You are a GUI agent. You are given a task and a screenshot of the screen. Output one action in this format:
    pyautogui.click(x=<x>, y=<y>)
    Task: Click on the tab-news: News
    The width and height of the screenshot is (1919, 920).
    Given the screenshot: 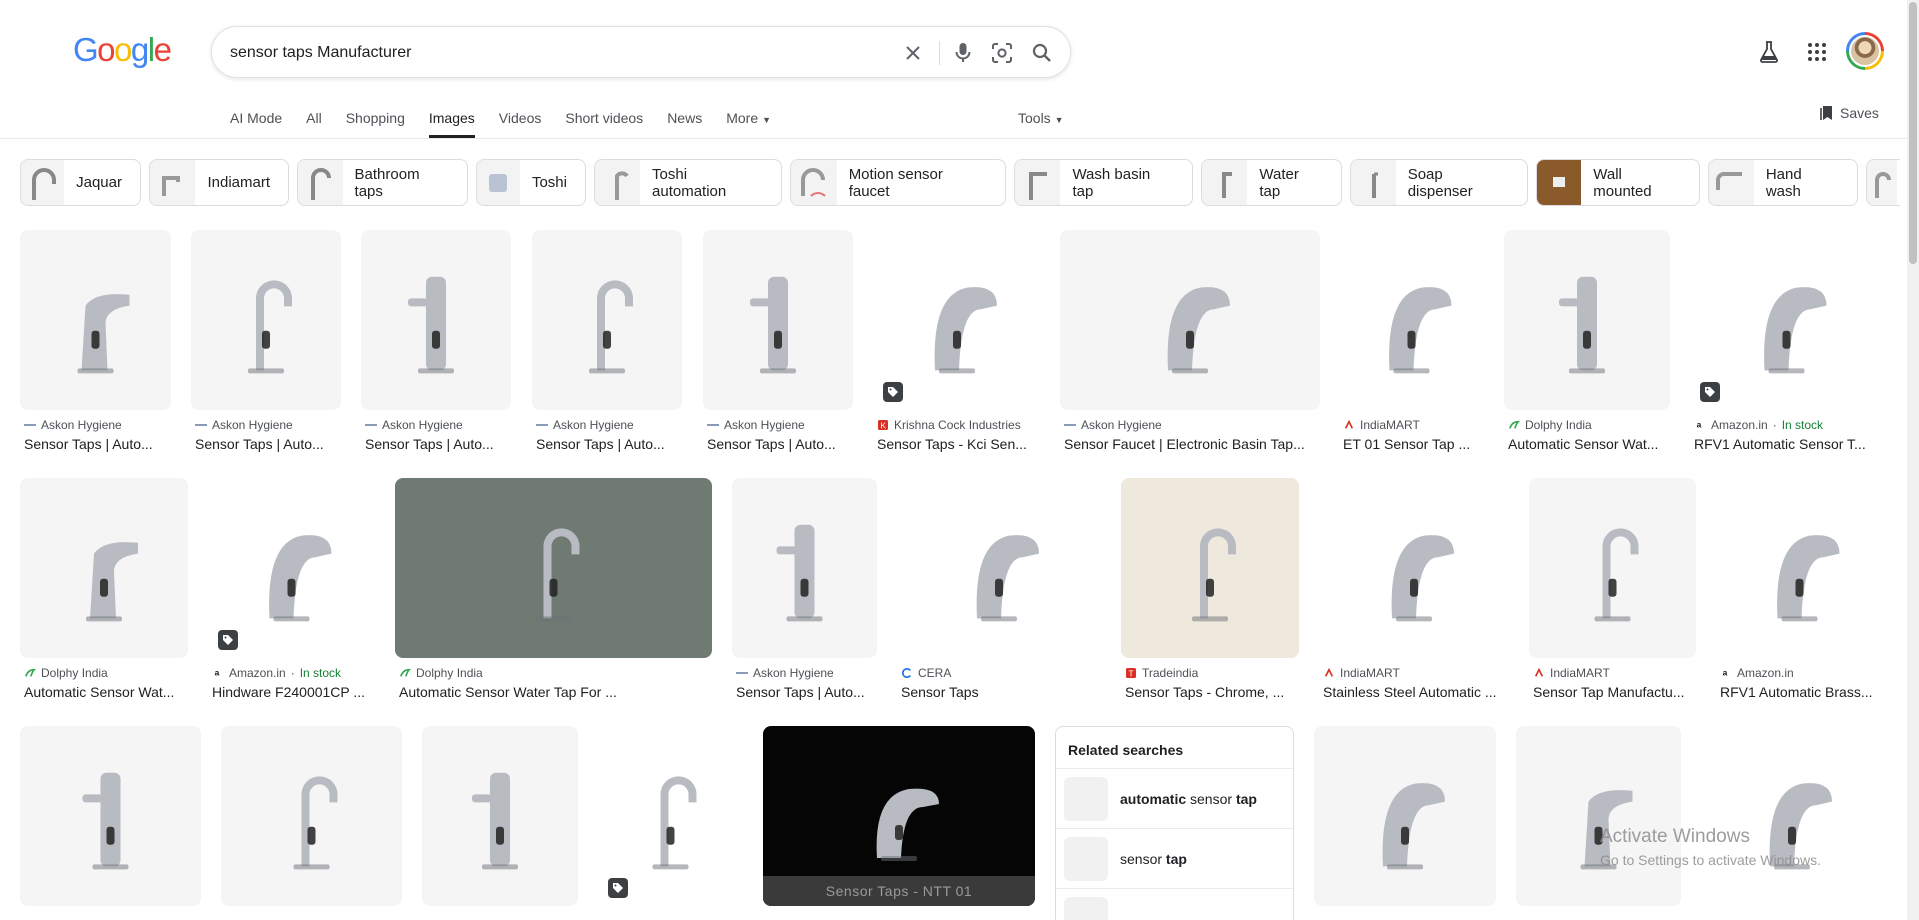 What is the action you would take?
    pyautogui.click(x=684, y=122)
    